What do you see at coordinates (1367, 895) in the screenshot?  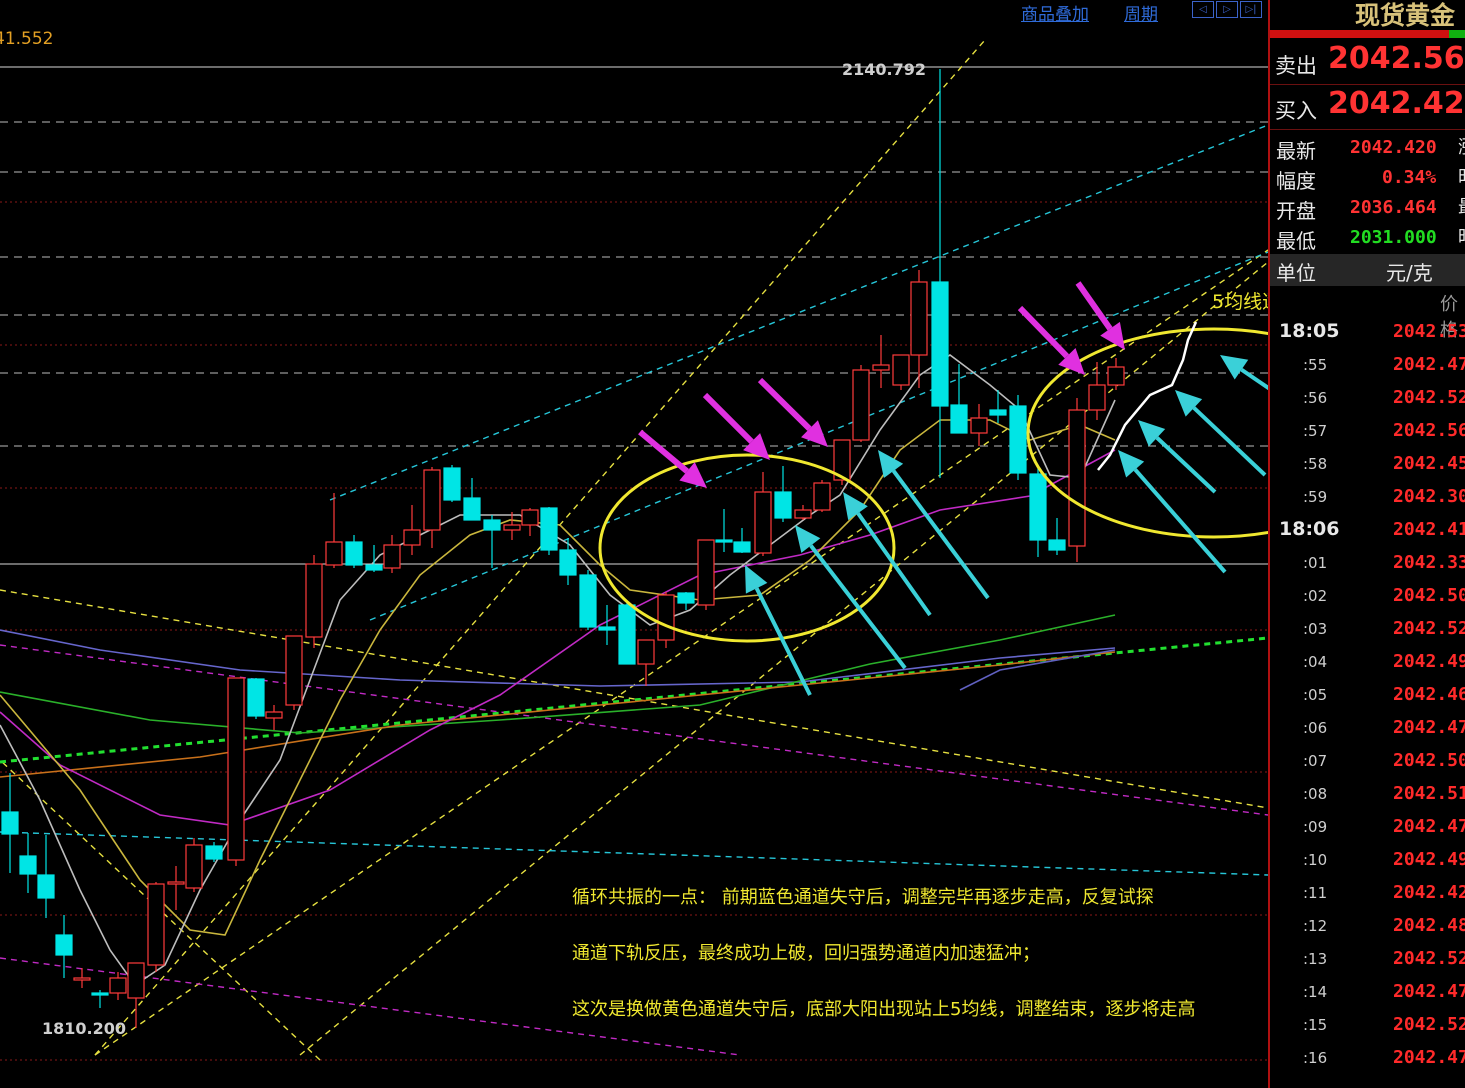 I see `tick-row: :11 2042.42` at bounding box center [1367, 895].